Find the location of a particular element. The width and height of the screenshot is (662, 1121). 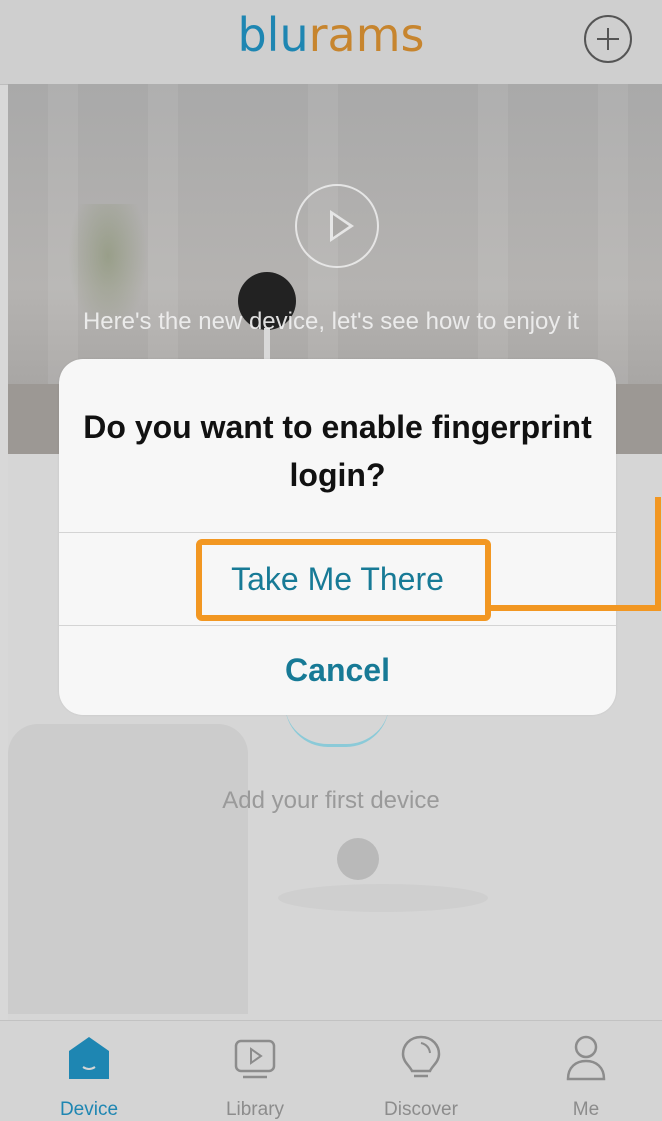

highlight-box is located at coordinates (343, 580).